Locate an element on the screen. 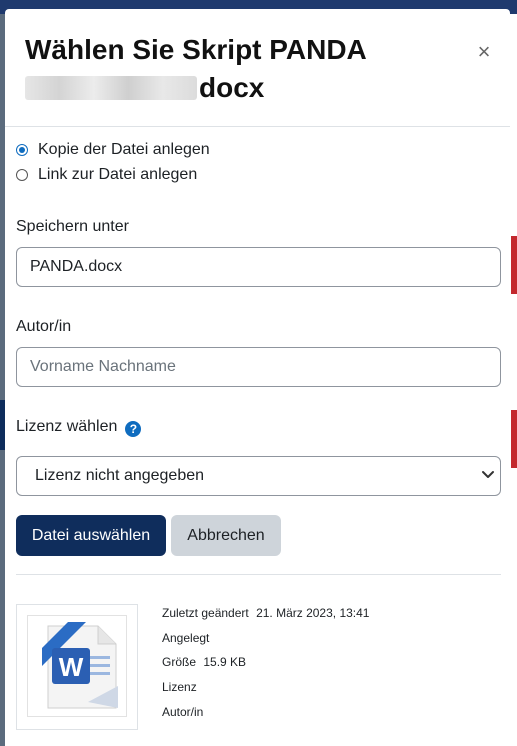  last-modified-label: Zuletzt geändert is located at coordinates (205, 613).